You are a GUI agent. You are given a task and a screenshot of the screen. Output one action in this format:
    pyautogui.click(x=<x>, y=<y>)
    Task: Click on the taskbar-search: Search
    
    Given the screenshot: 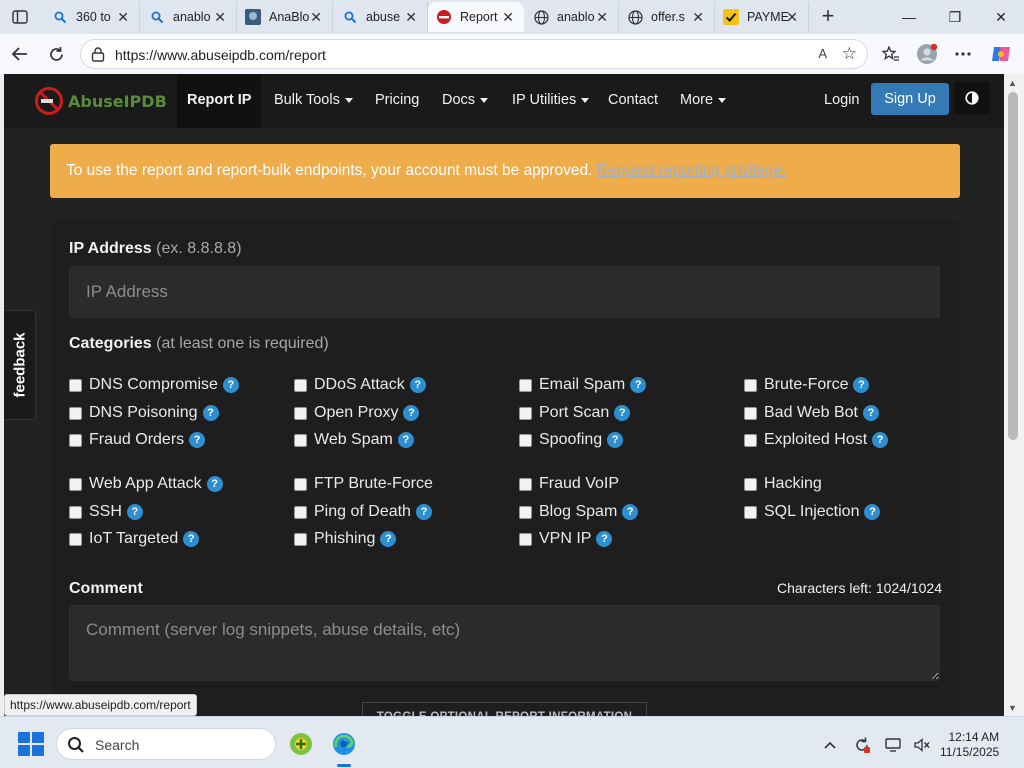 What is the action you would take?
    pyautogui.click(x=166, y=744)
    